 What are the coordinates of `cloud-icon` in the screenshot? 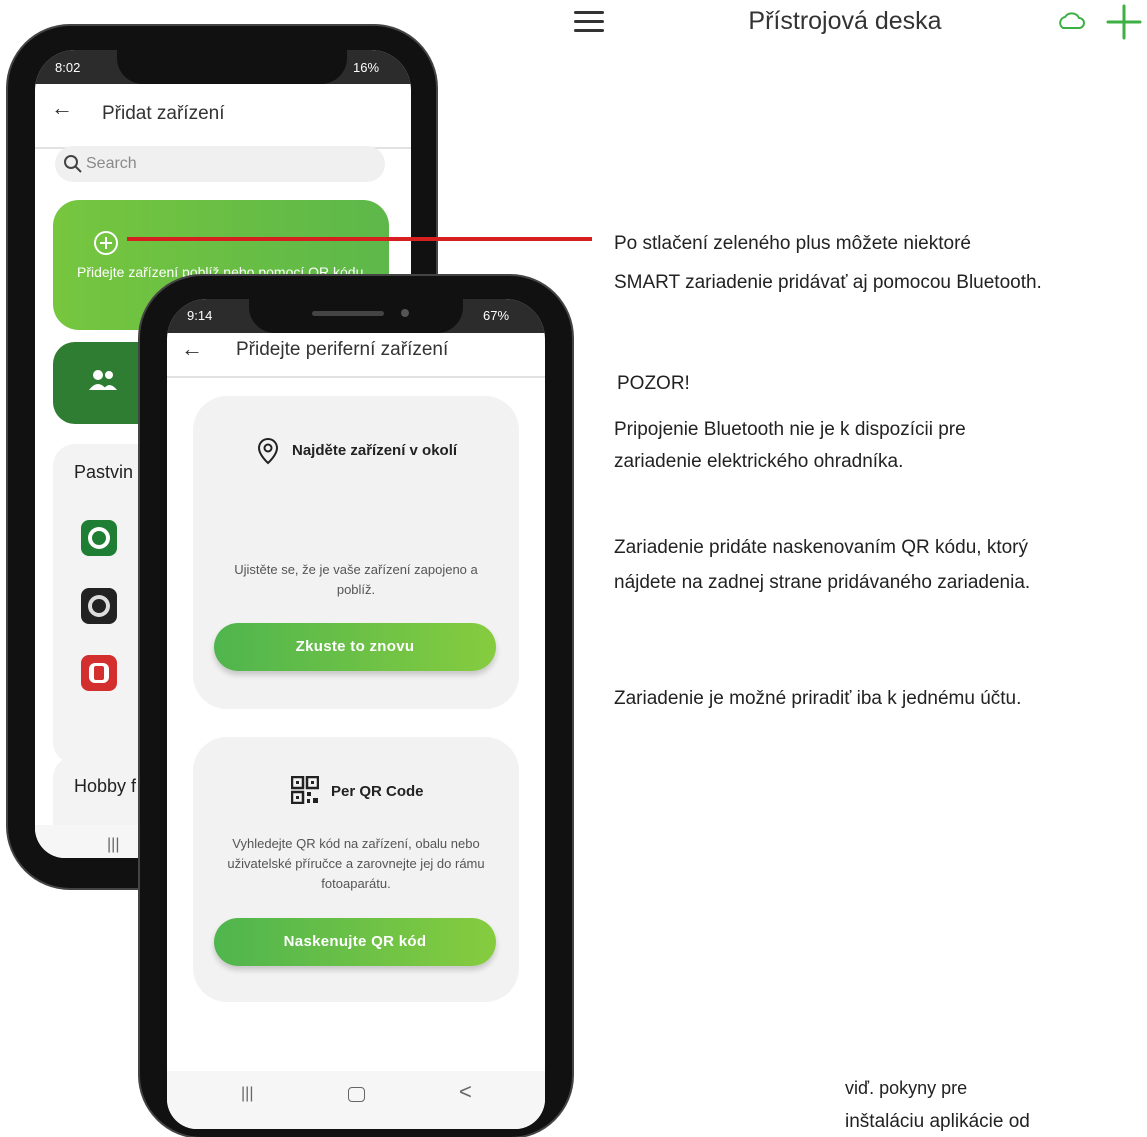 It's located at (1071, 21).